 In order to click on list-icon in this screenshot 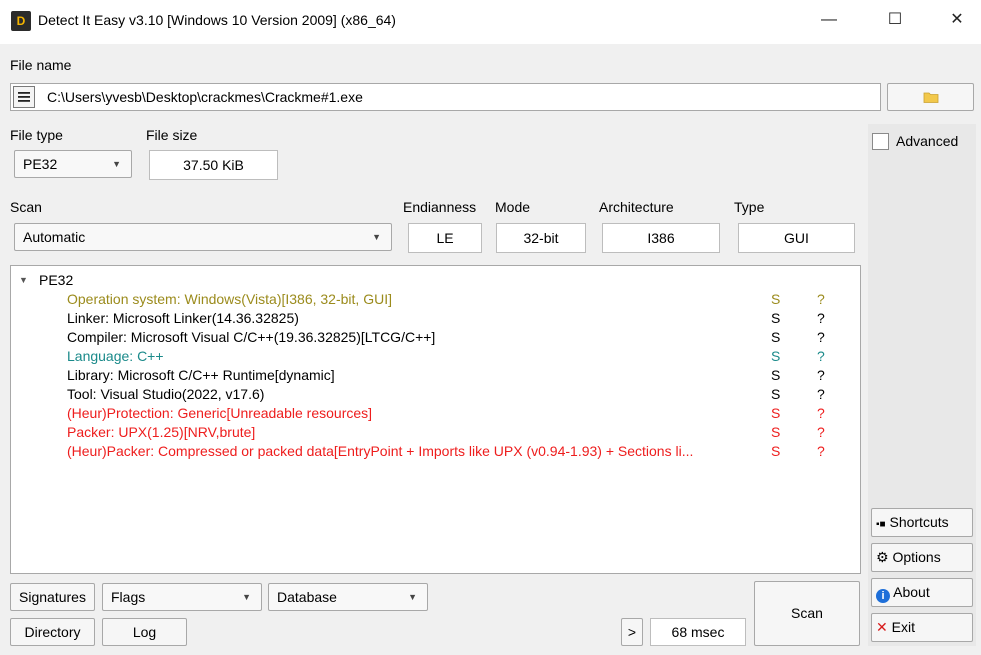, I will do `click(24, 97)`.